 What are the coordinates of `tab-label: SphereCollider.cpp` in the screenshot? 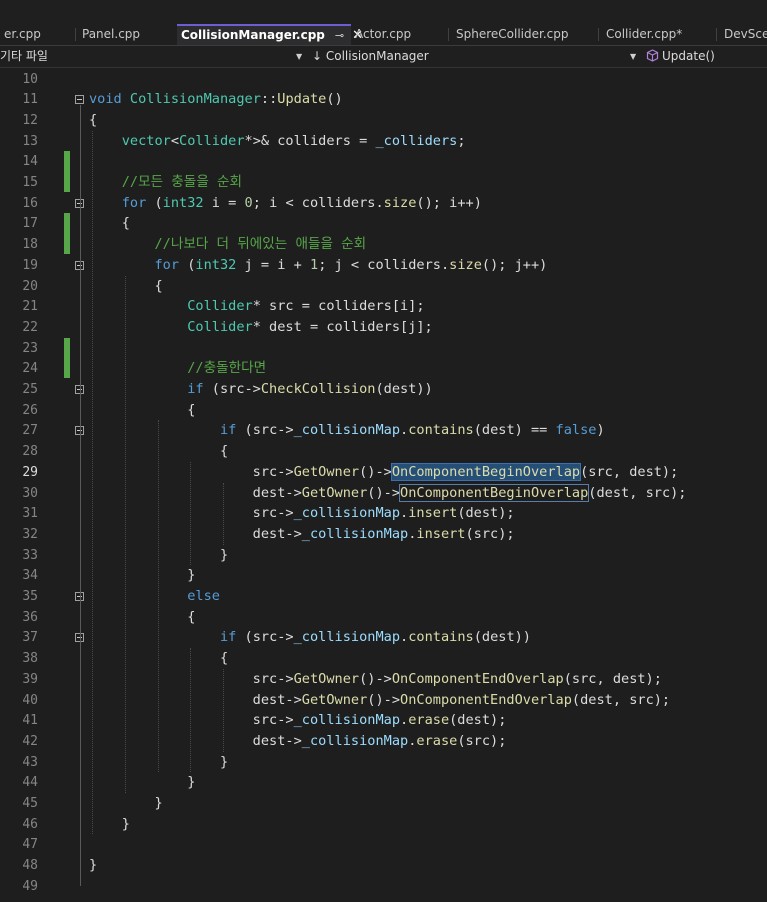 It's located at (512, 34).